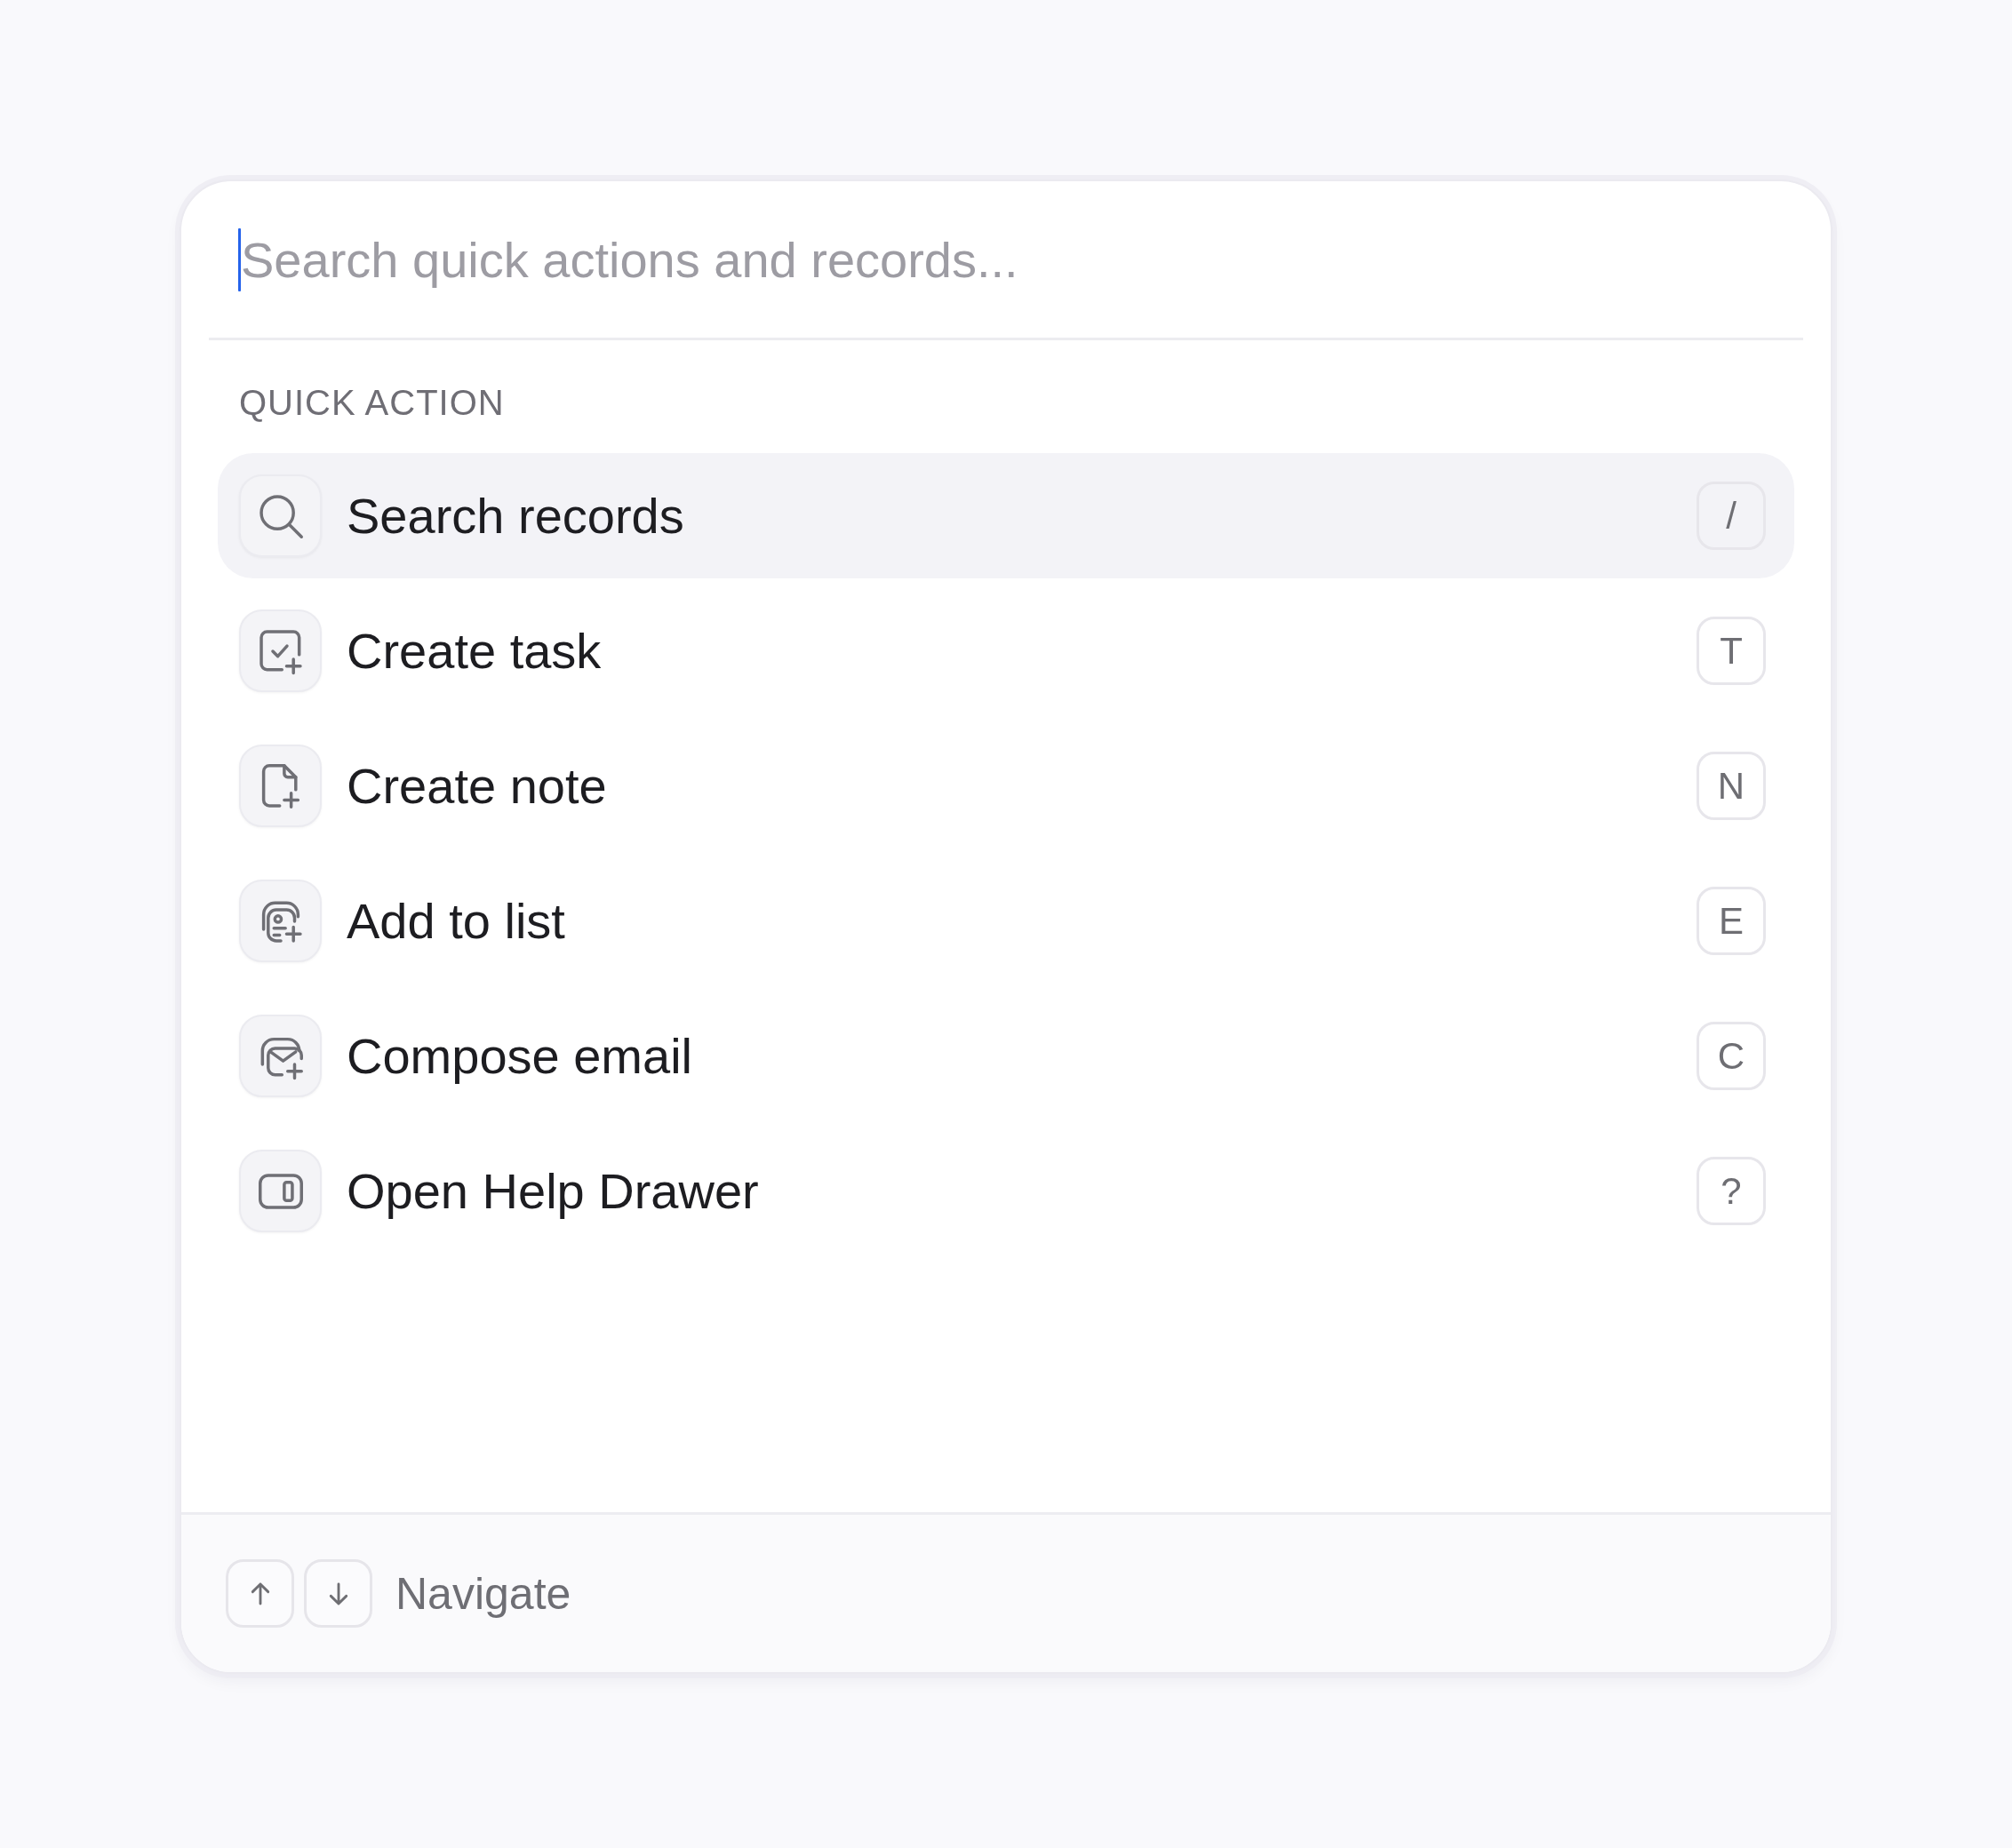  What do you see at coordinates (483, 1593) in the screenshot?
I see `navigate-hint: Navigate` at bounding box center [483, 1593].